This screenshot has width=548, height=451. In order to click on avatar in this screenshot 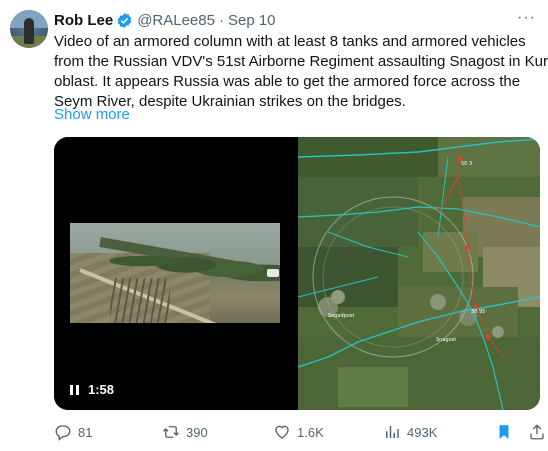, I will do `click(29, 29)`.